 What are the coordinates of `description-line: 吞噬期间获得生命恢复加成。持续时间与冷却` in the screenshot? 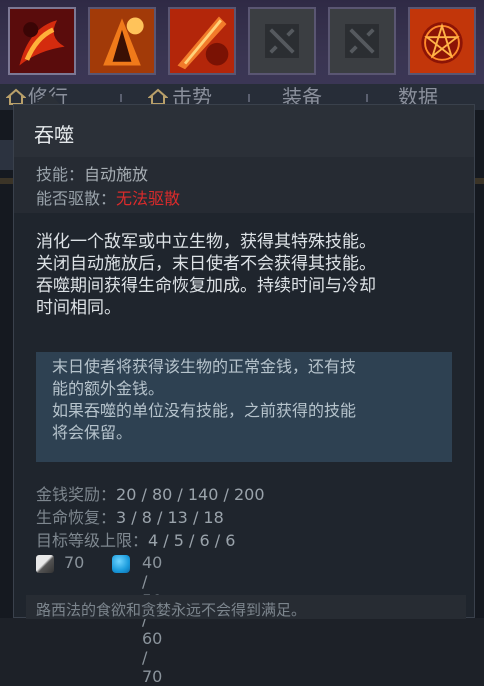 It's located at (206, 286).